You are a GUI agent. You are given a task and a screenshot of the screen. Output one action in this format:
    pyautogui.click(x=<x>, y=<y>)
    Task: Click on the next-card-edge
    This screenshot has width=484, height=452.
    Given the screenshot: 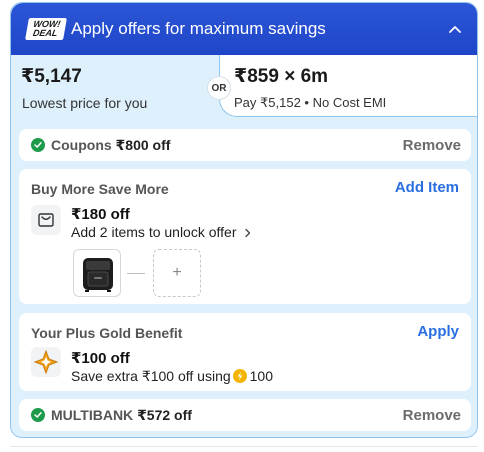 What is the action you would take?
    pyautogui.click(x=244, y=449)
    